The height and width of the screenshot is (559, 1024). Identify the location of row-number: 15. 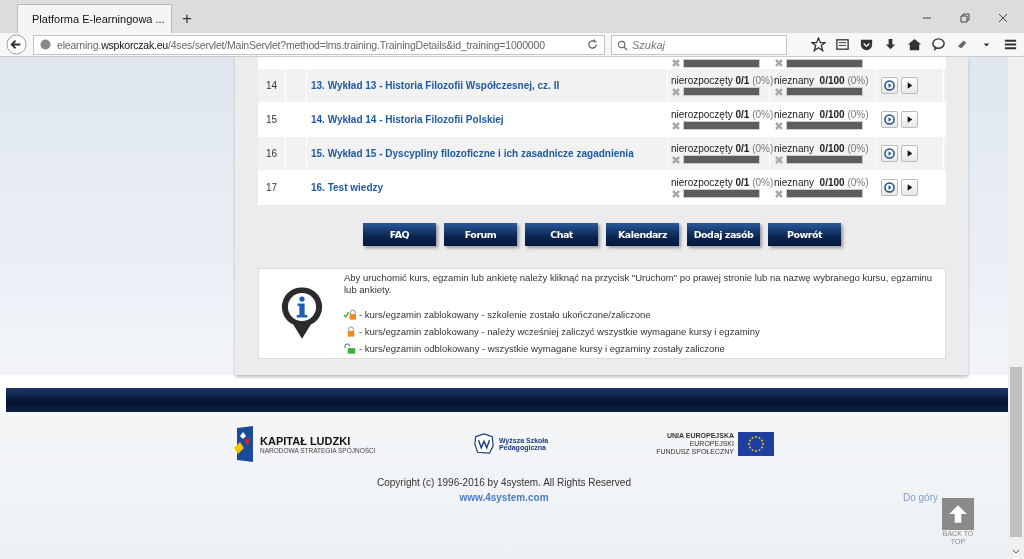
(271, 119).